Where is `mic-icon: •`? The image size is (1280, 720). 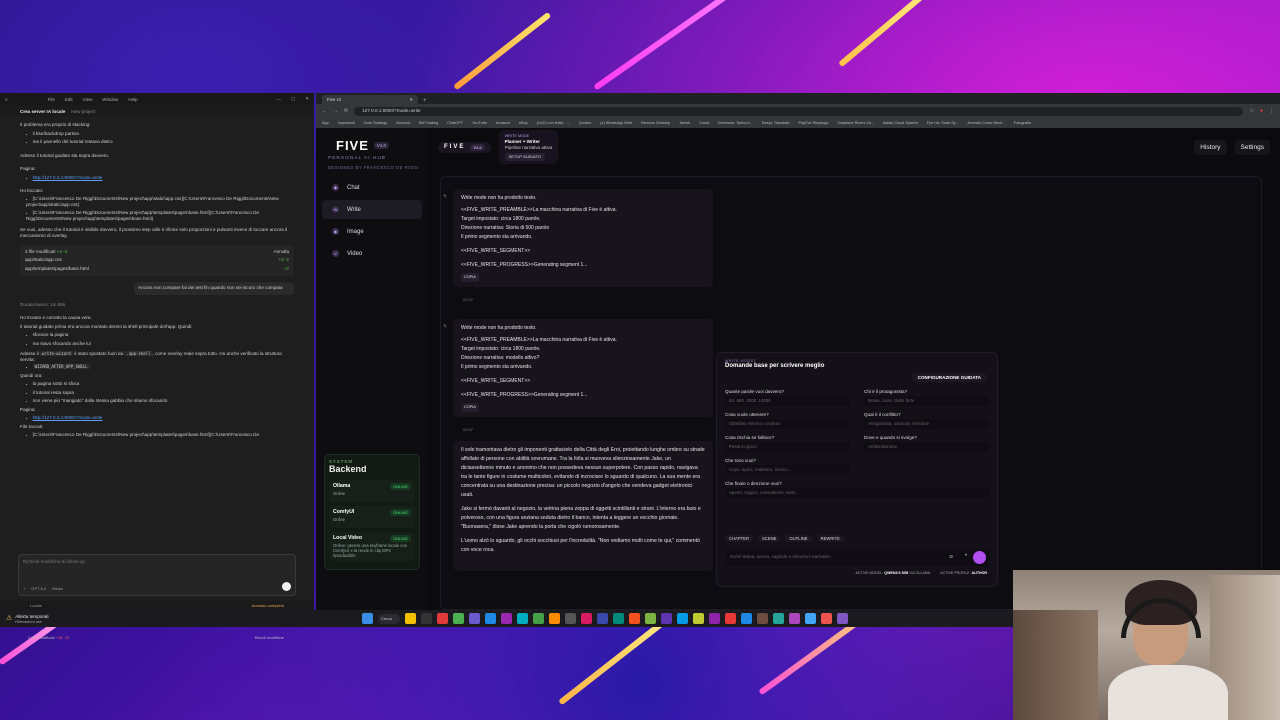
mic-icon: • is located at coordinates (966, 556).